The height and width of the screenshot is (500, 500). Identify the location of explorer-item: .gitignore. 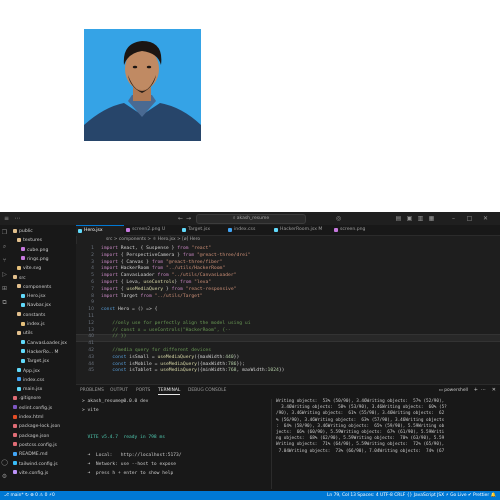
(27, 398).